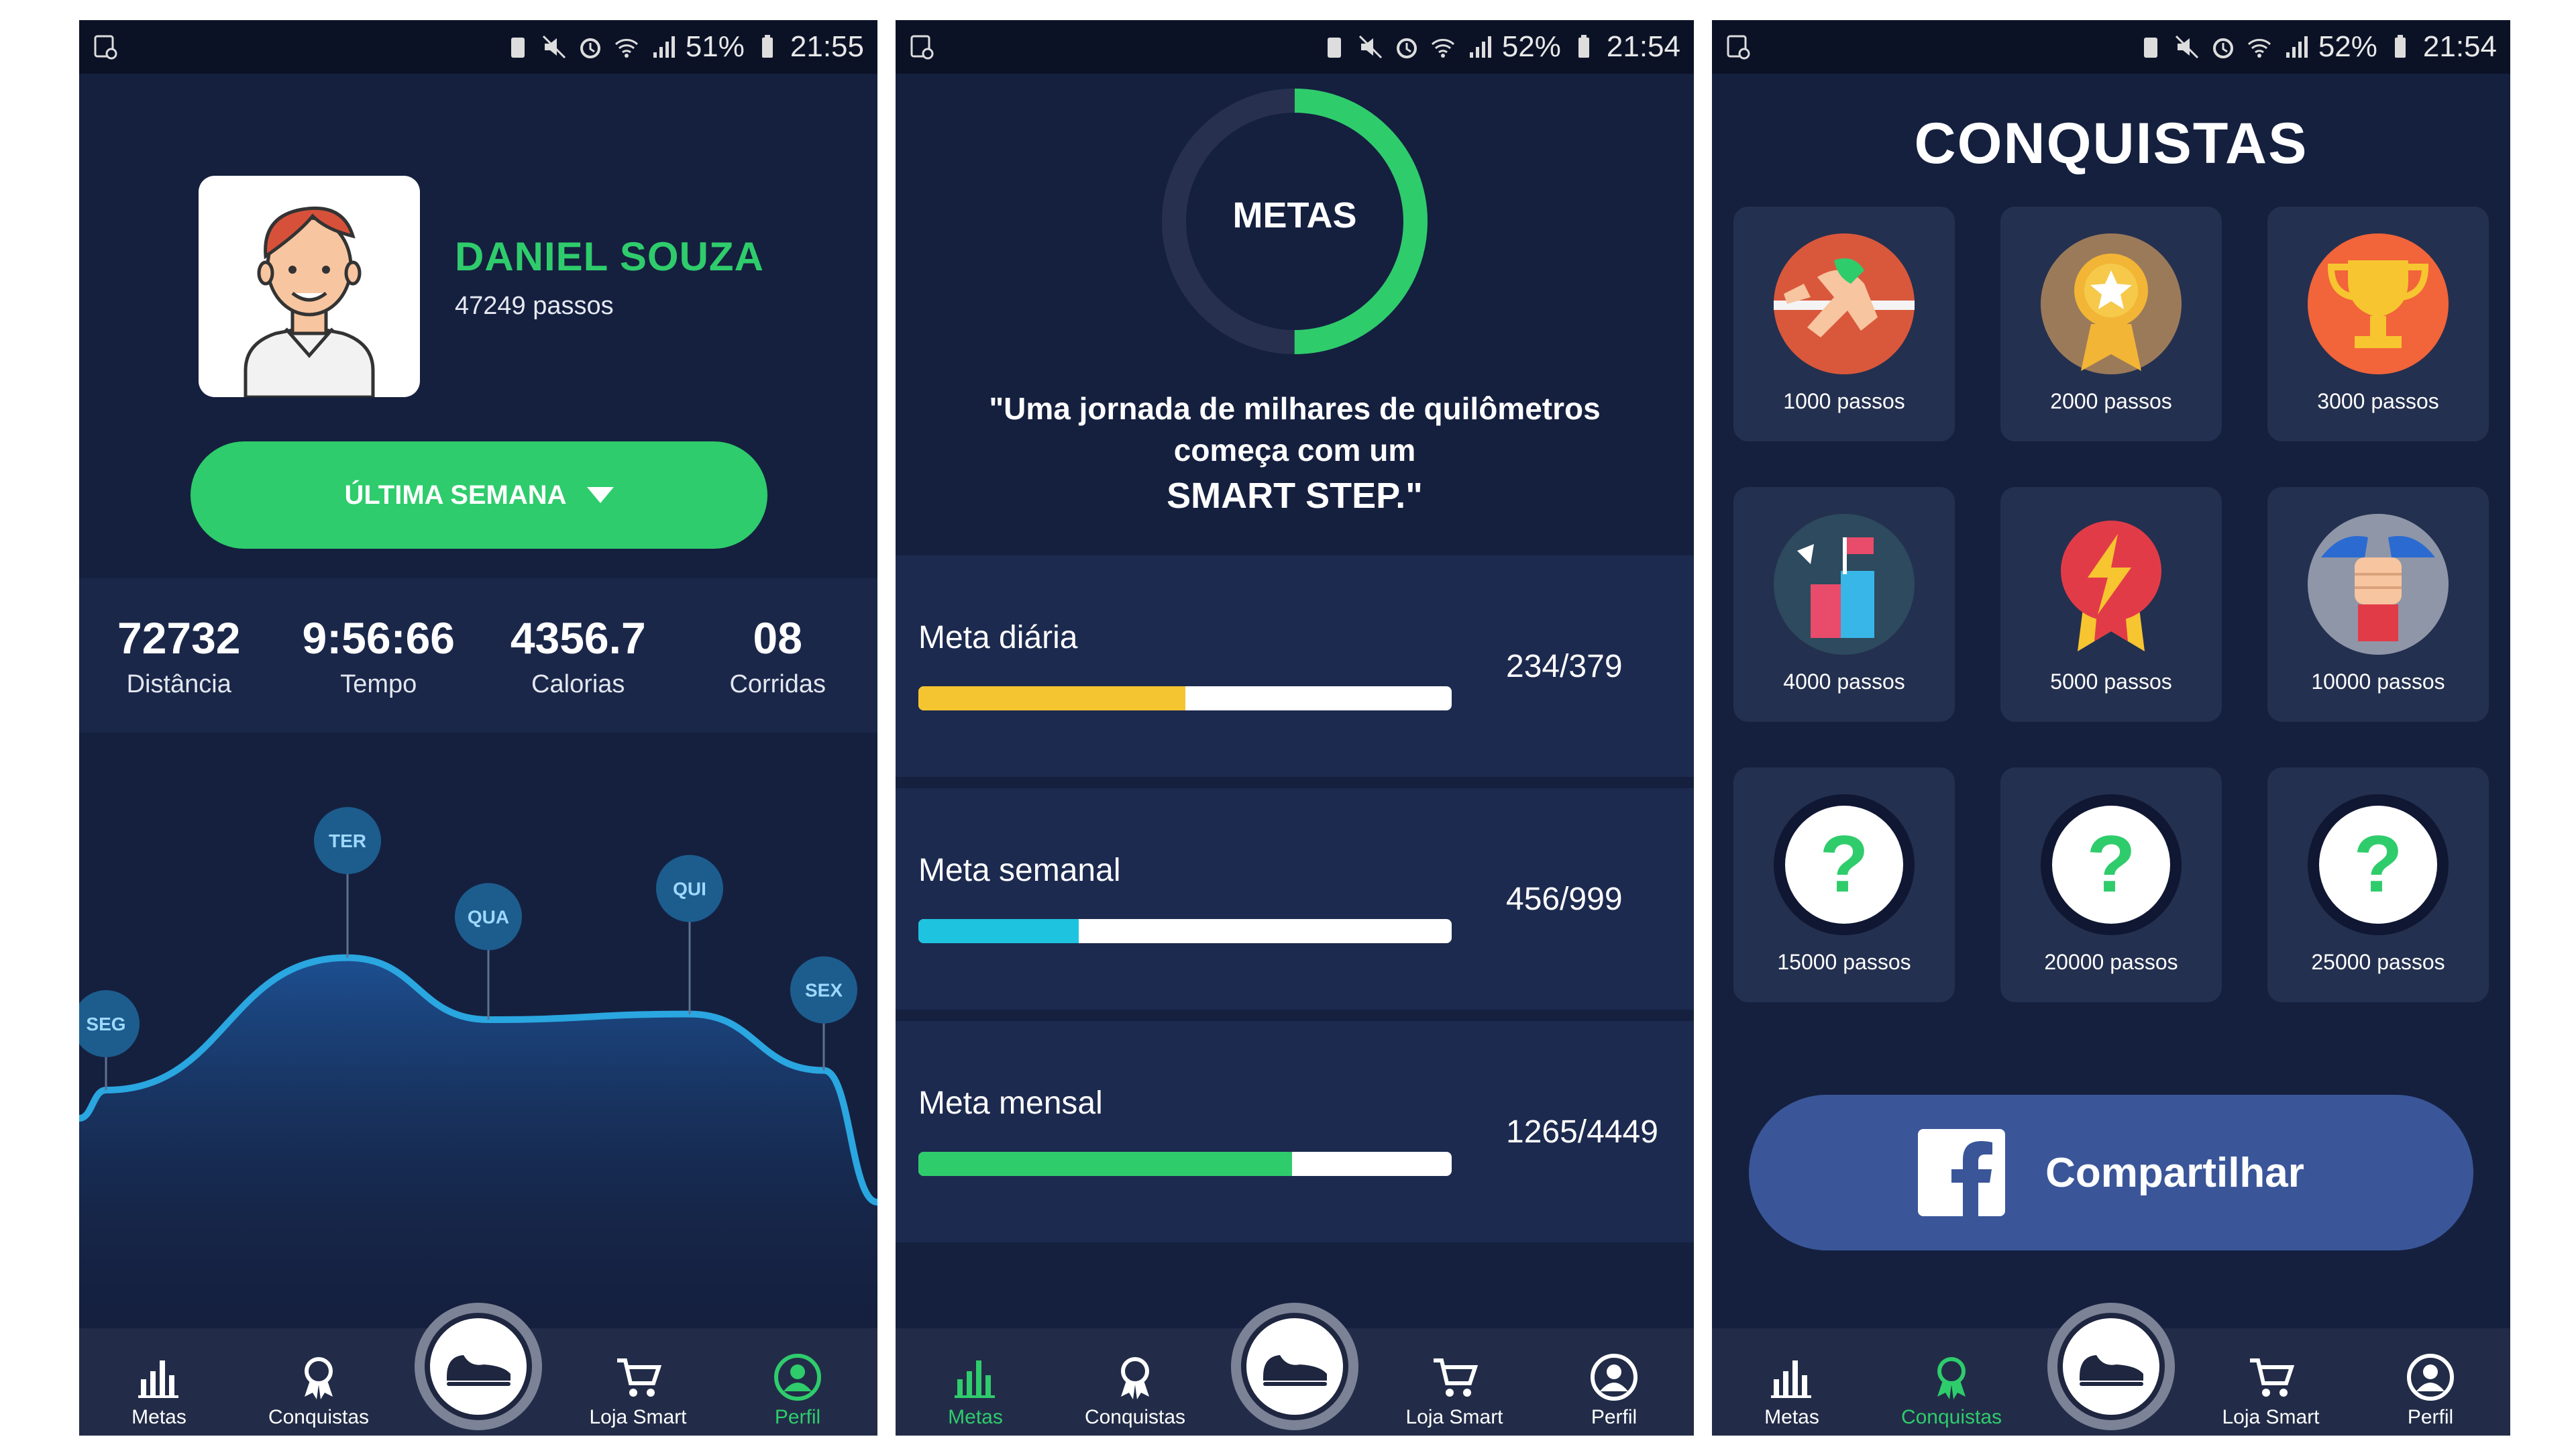 The height and width of the screenshot is (1449, 2576). I want to click on day-pin-label: SEG, so click(105, 1024).